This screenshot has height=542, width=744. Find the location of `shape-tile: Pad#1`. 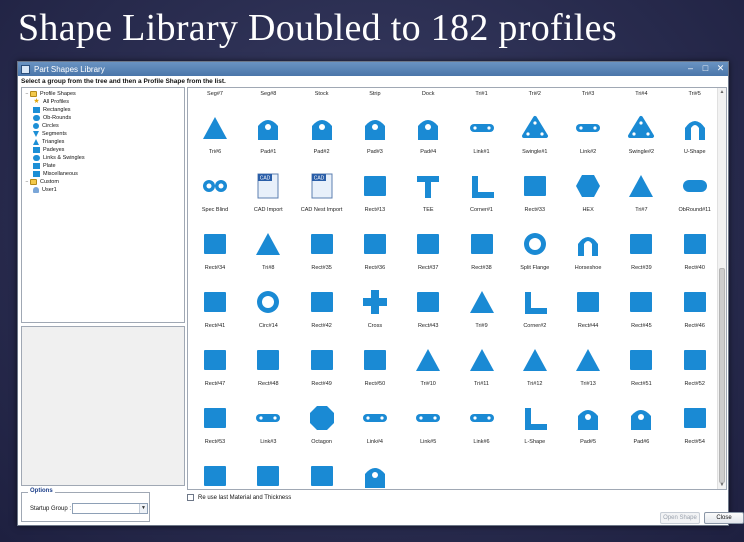

shape-tile: Pad#1 is located at coordinates (268, 138).